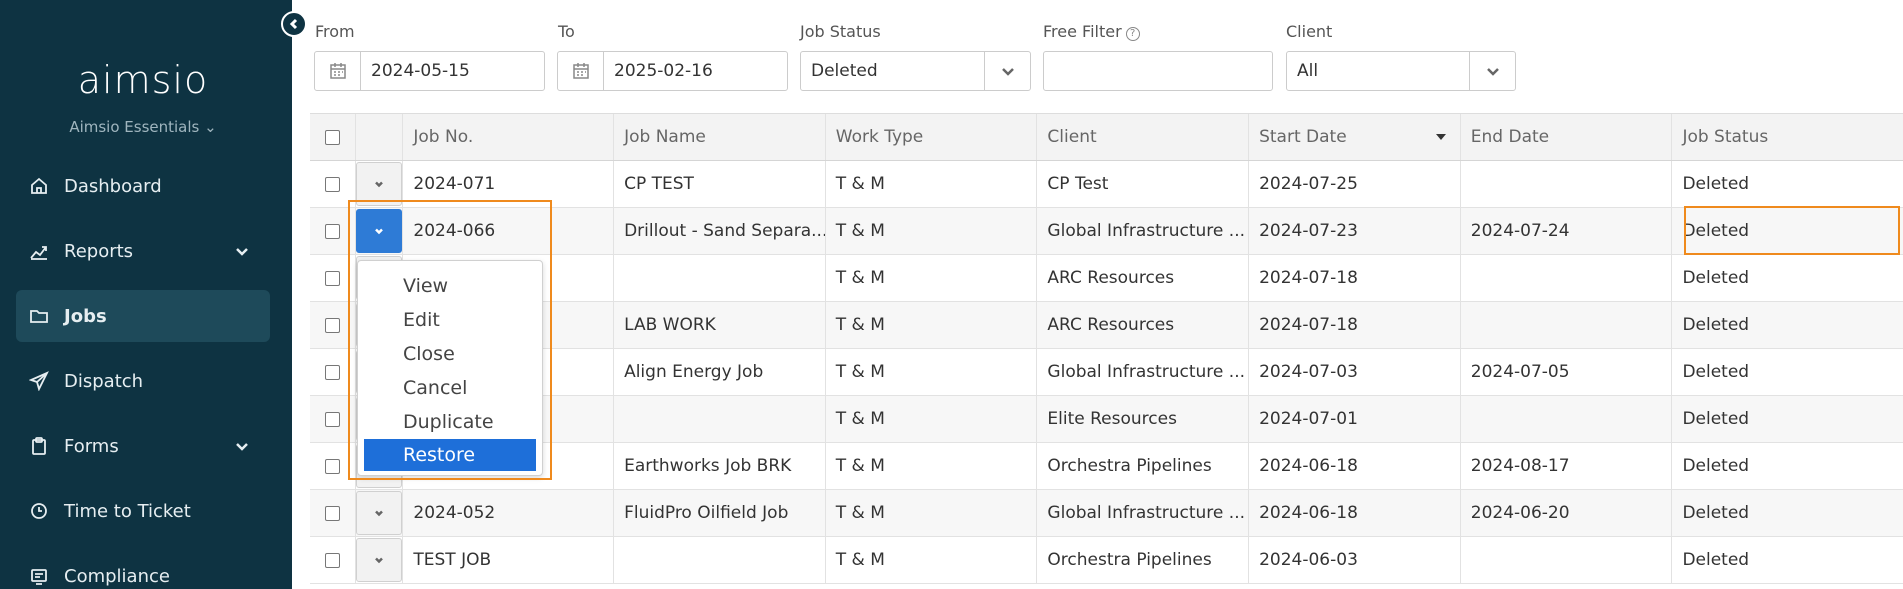 The image size is (1903, 589). What do you see at coordinates (1143, 137) in the screenshot?
I see `column-header-client: Client` at bounding box center [1143, 137].